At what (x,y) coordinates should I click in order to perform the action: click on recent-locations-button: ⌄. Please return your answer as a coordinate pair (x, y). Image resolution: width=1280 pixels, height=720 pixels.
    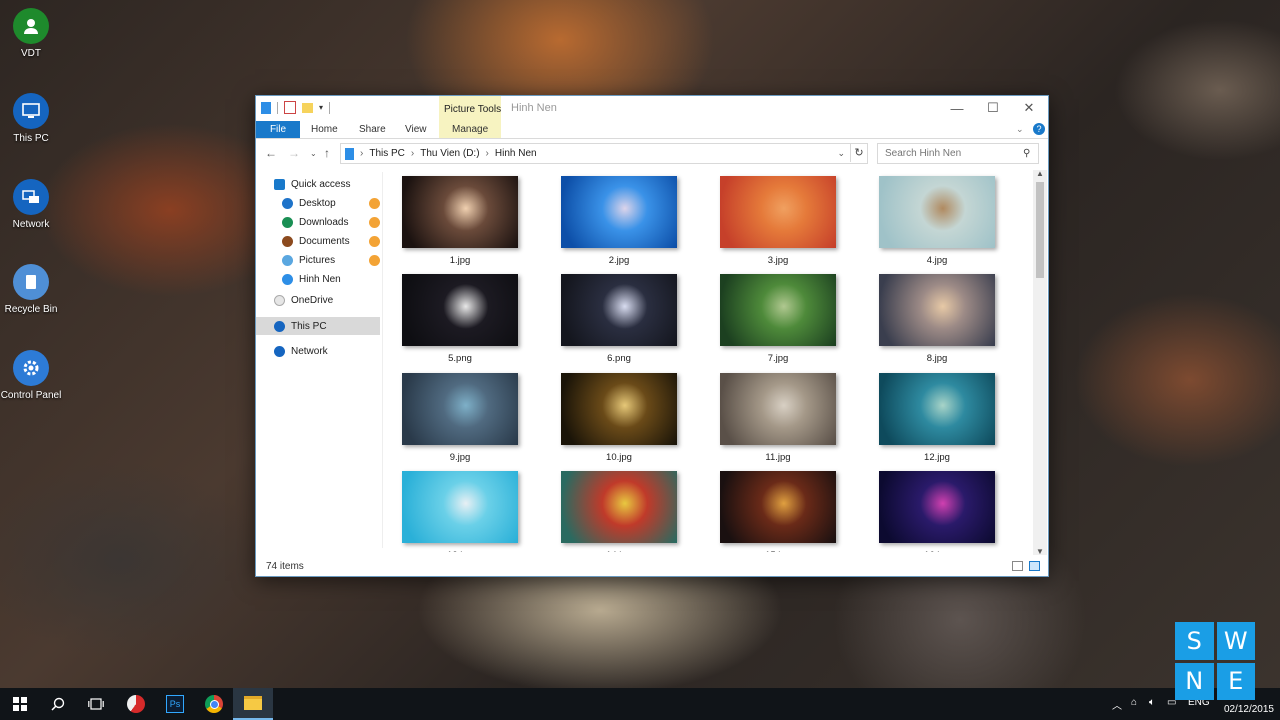
    Looking at the image, I should click on (313, 153).